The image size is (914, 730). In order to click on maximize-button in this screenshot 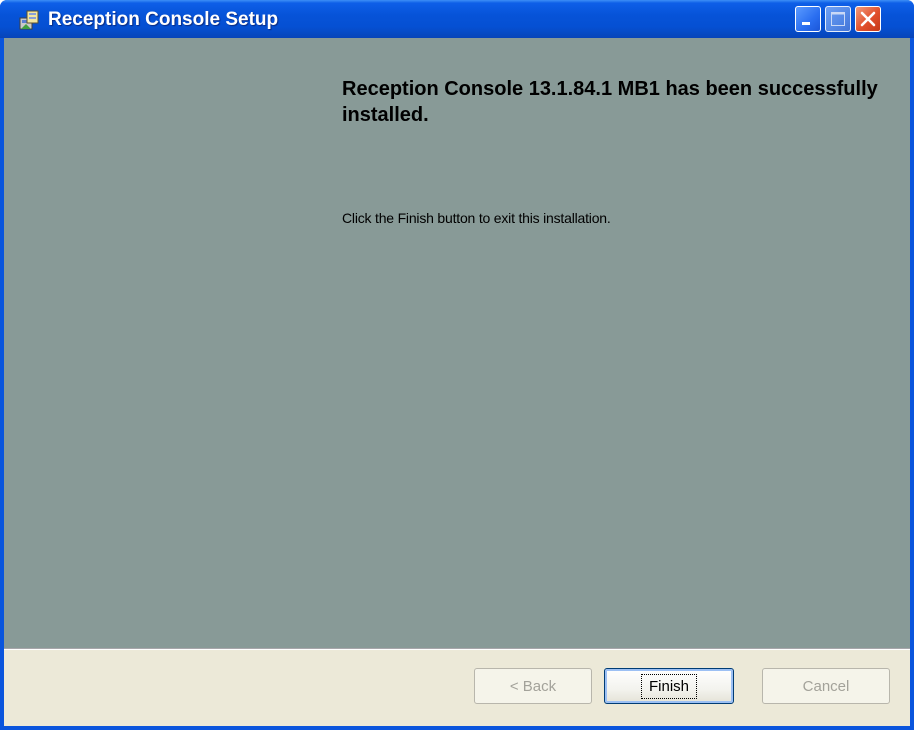, I will do `click(838, 19)`.